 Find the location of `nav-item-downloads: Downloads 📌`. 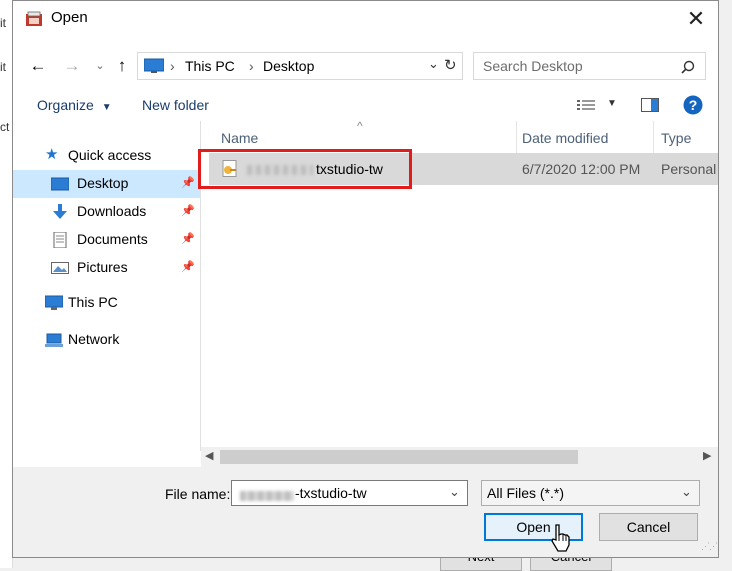

nav-item-downloads: Downloads 📌 is located at coordinates (106, 212).